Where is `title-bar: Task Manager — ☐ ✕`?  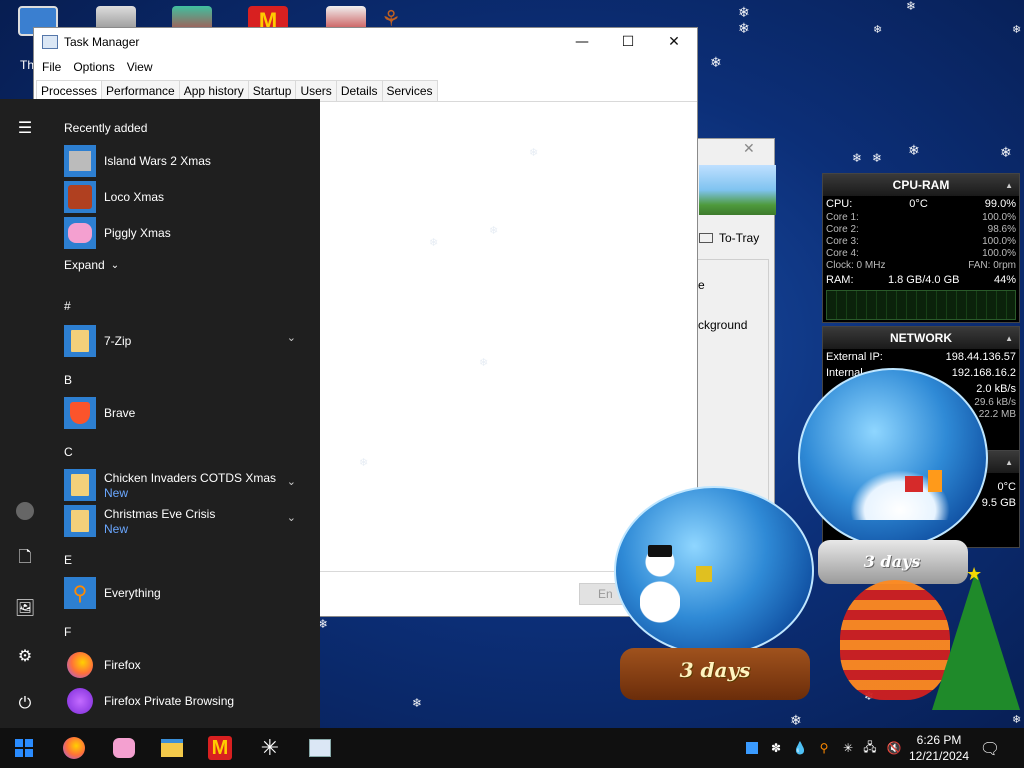 title-bar: Task Manager — ☐ ✕ is located at coordinates (365, 42).